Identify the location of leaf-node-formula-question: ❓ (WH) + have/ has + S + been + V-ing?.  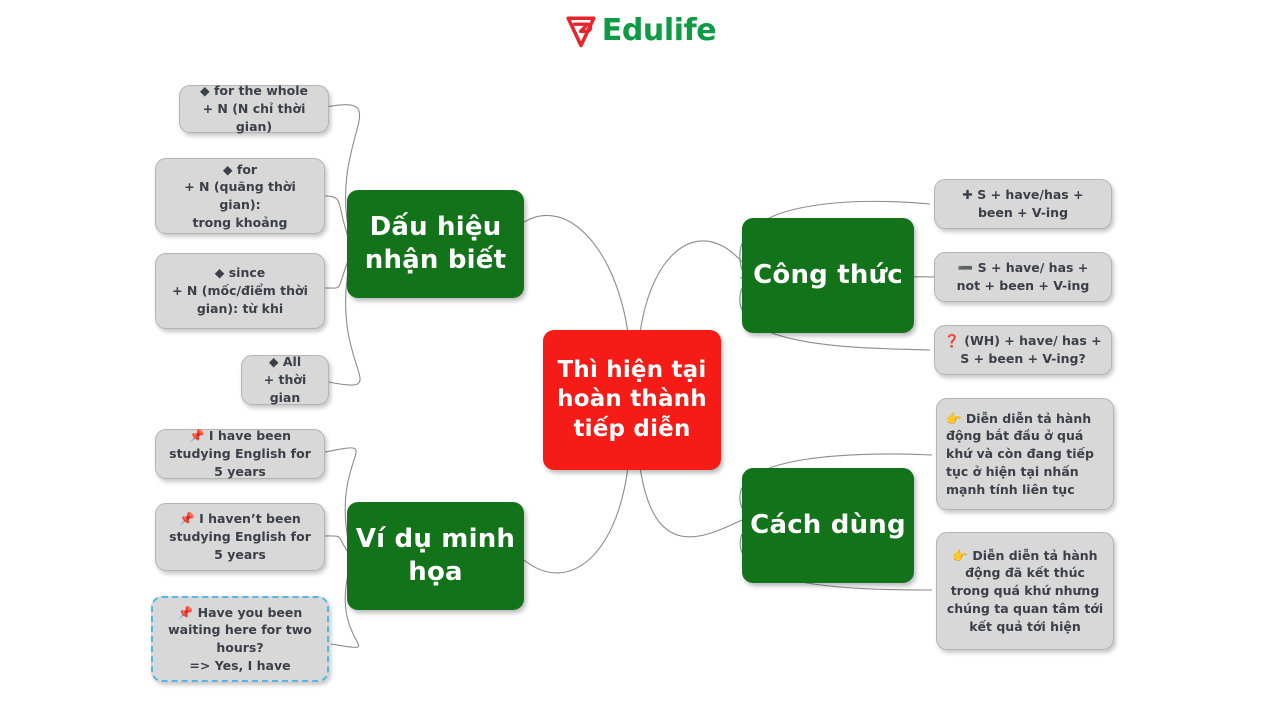
(1023, 350).